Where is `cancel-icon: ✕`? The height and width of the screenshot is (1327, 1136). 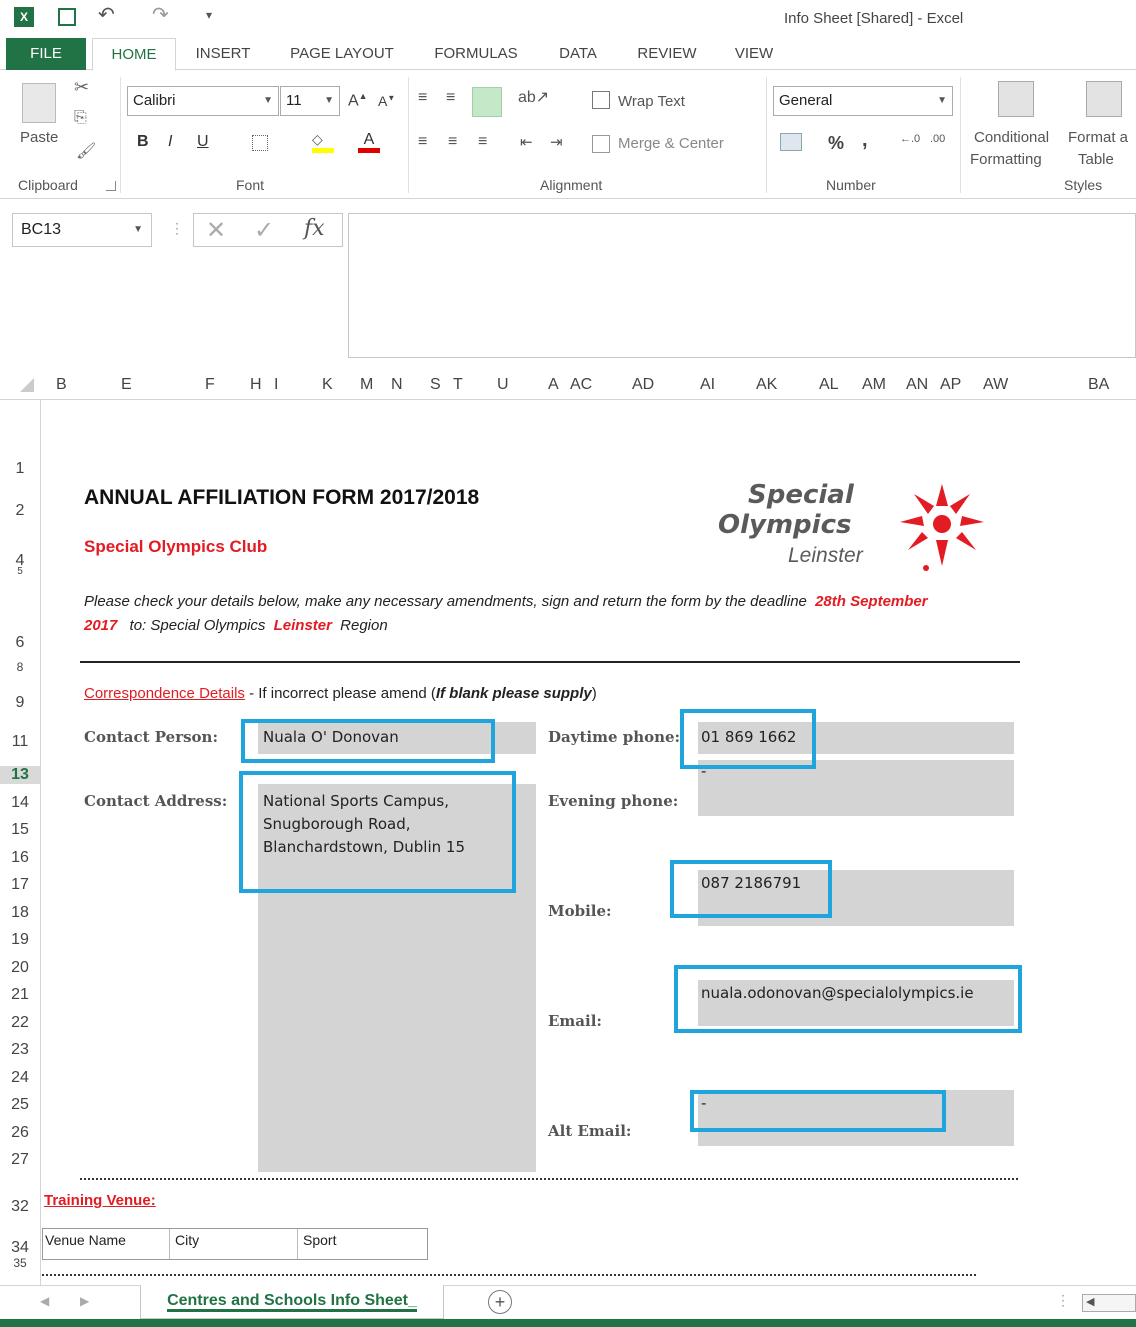 cancel-icon: ✕ is located at coordinates (216, 230).